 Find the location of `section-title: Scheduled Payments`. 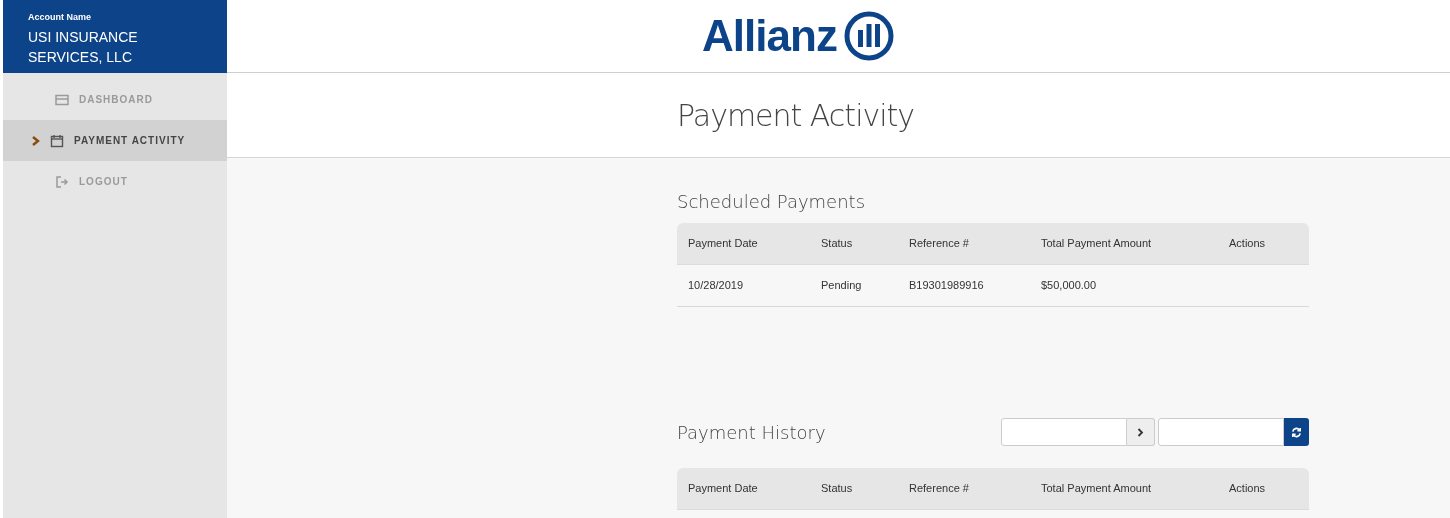

section-title: Scheduled Payments is located at coordinates (772, 202).